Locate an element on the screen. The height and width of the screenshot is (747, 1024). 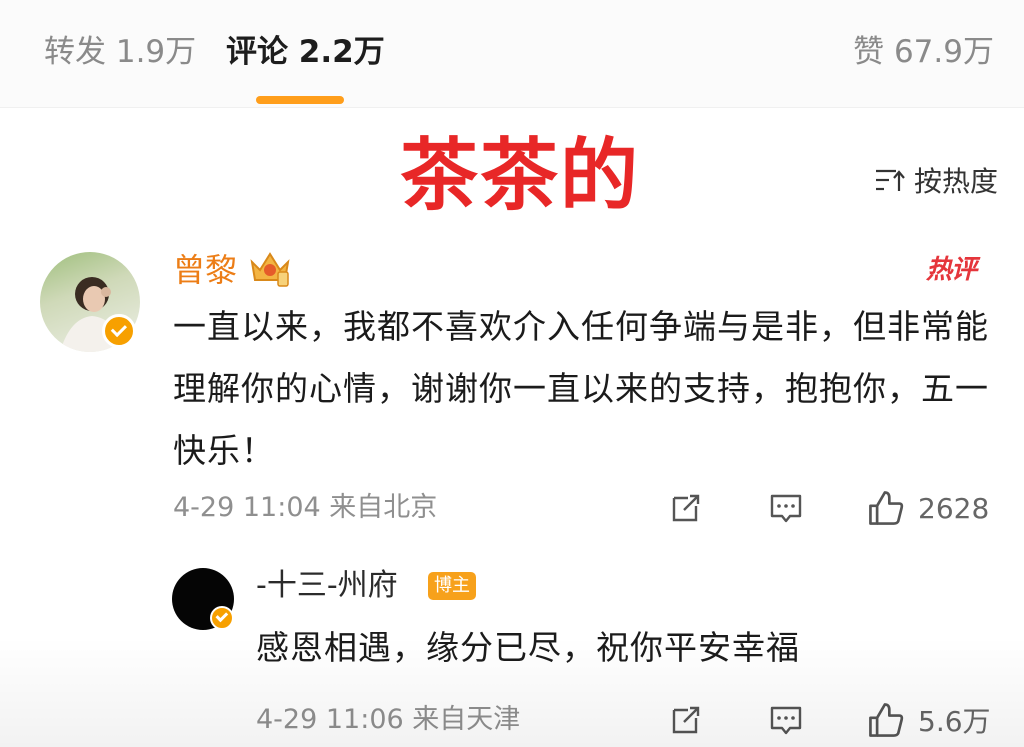
comment-meta: 4-29 11:04 来自北京 is located at coordinates (305, 507).